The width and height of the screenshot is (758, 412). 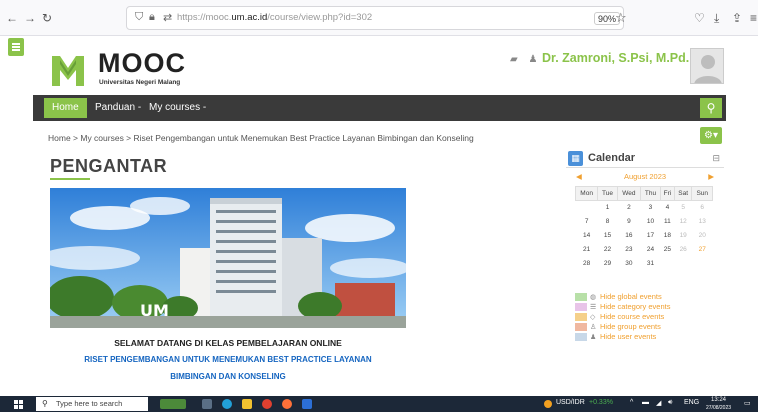 What do you see at coordinates (16, 47) in the screenshot?
I see `drawer-toggle-button` at bounding box center [16, 47].